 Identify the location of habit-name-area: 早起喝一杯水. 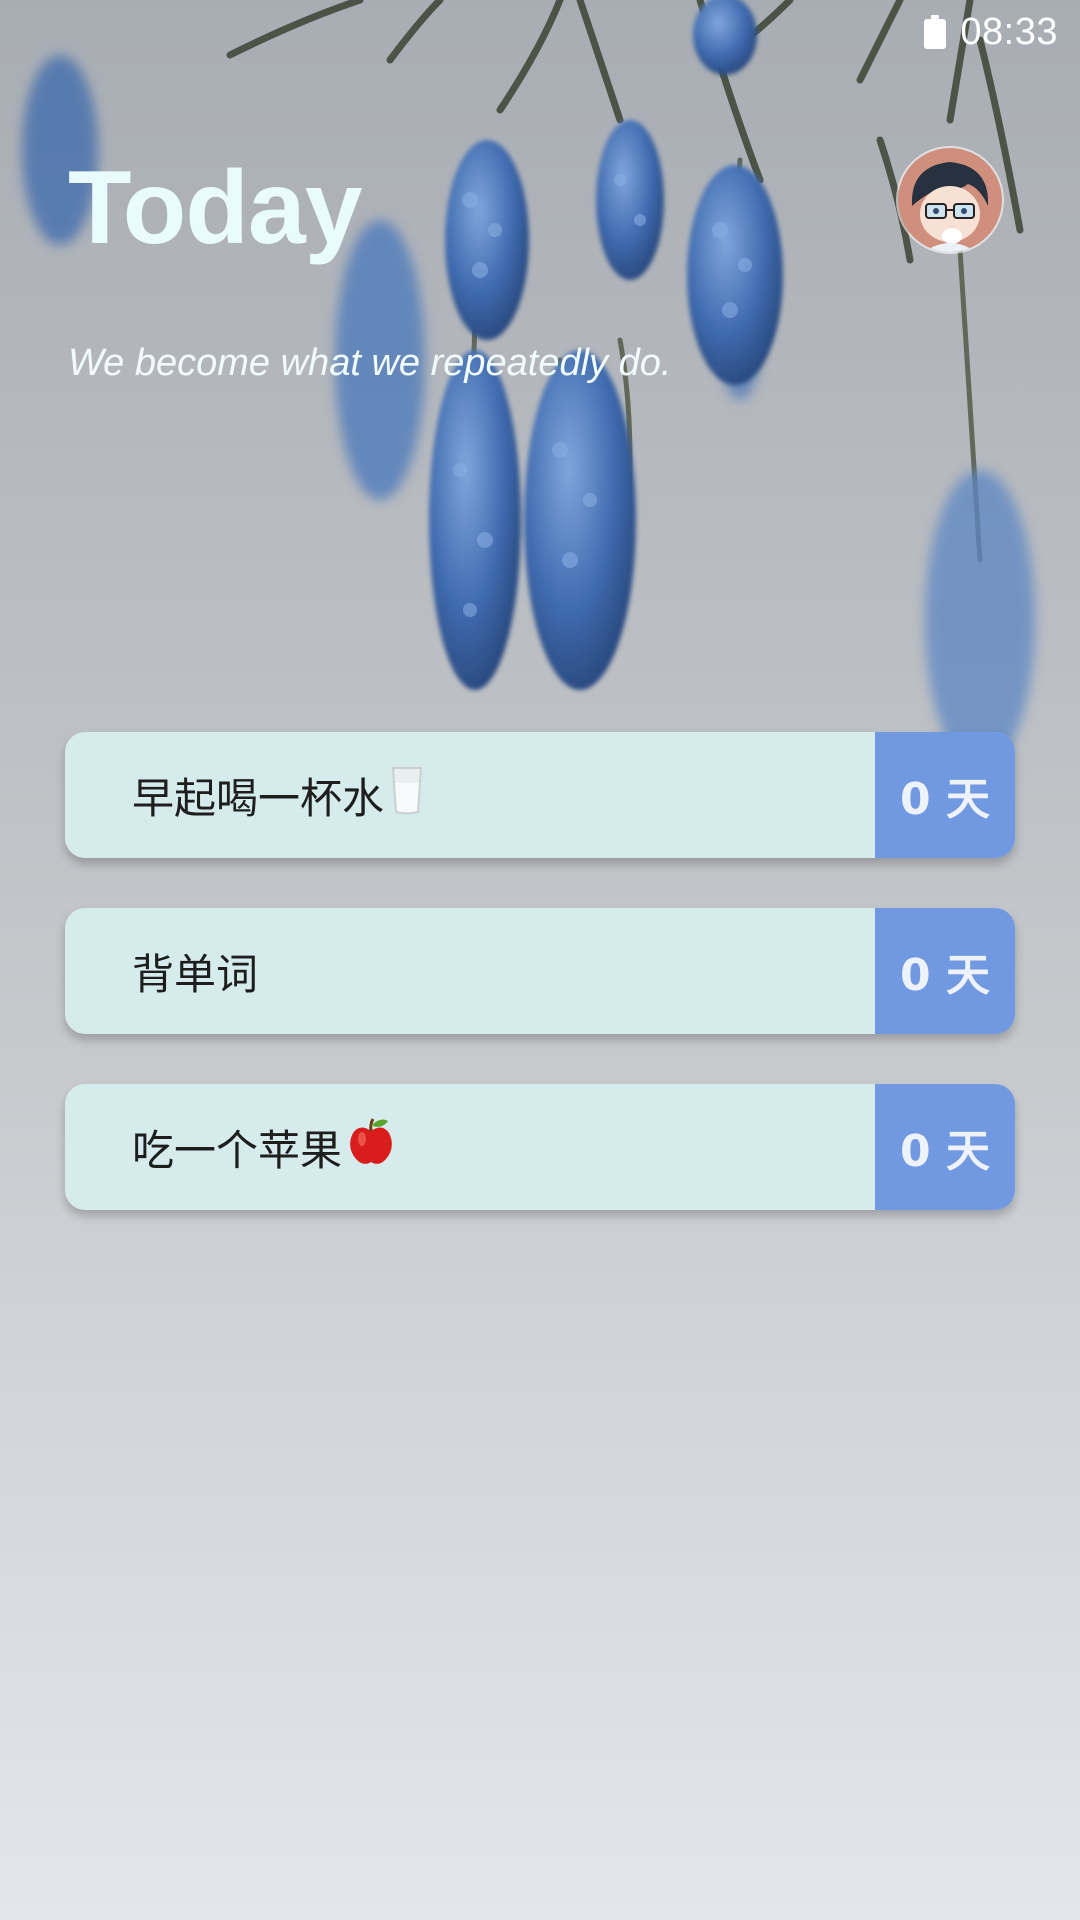
(470, 795).